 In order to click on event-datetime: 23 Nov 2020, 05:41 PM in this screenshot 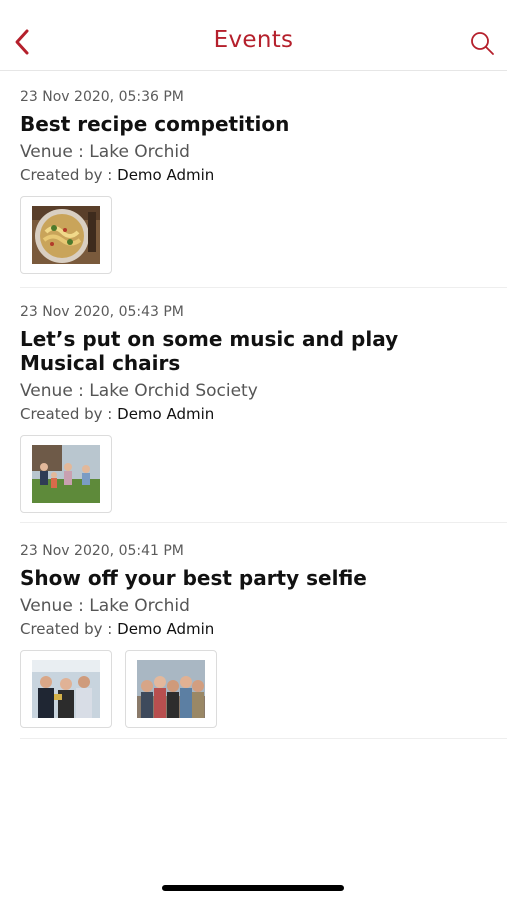, I will do `click(102, 551)`.